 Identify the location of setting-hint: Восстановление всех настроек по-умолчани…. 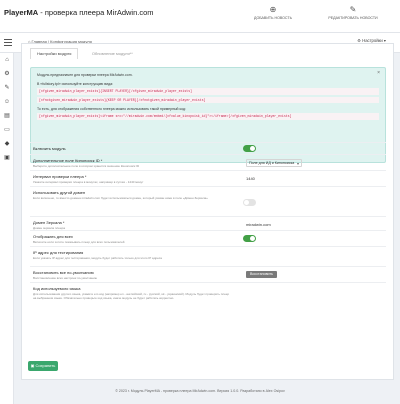
(65, 278).